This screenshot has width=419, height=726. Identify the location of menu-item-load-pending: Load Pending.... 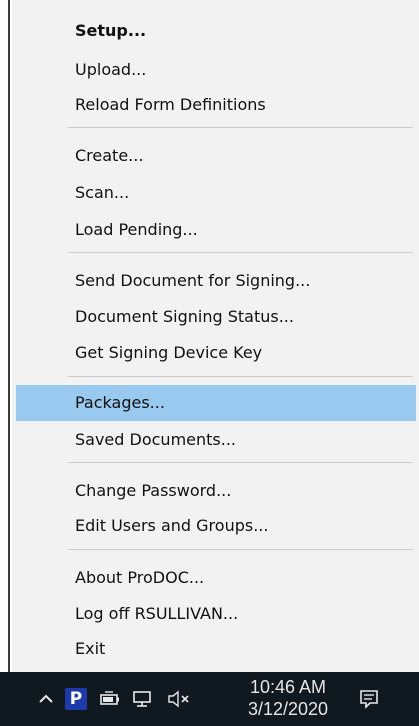
(216, 229).